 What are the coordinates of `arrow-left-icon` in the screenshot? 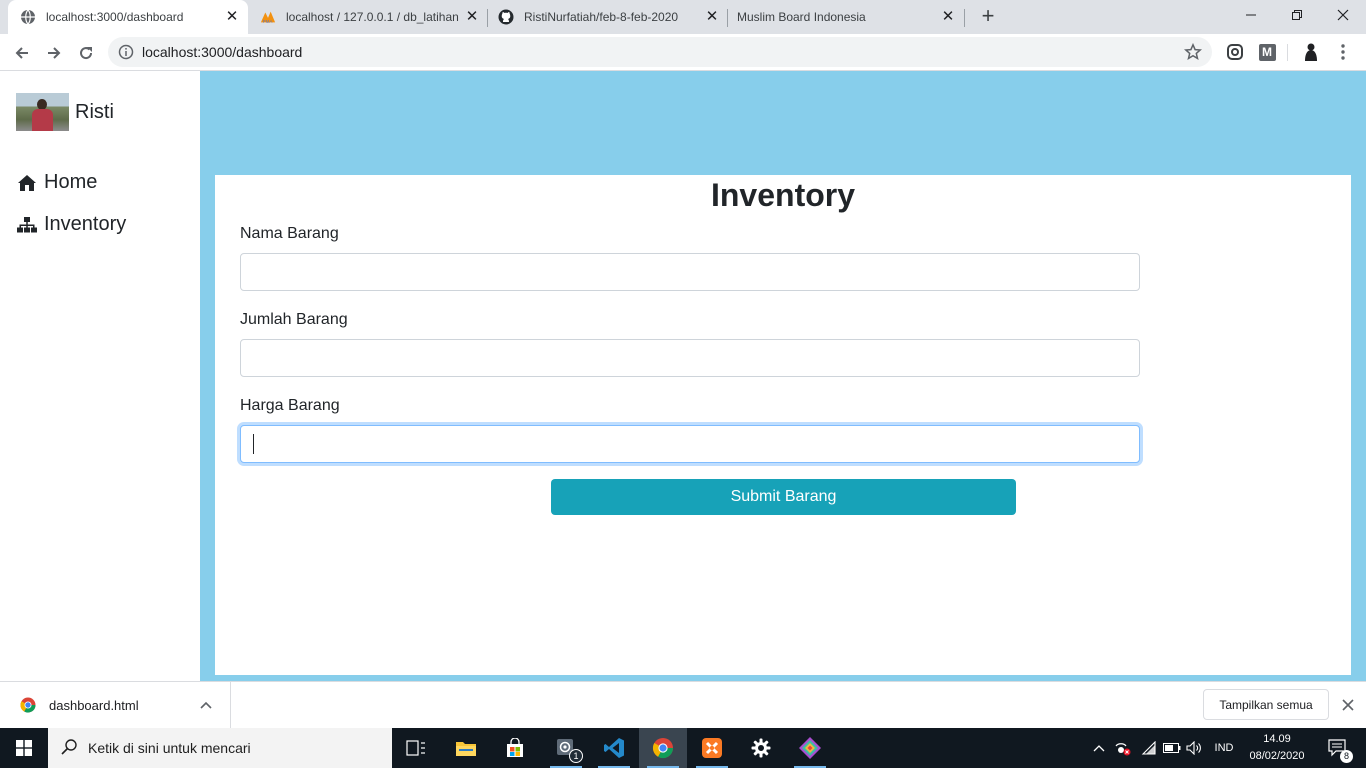 It's located at (21, 53).